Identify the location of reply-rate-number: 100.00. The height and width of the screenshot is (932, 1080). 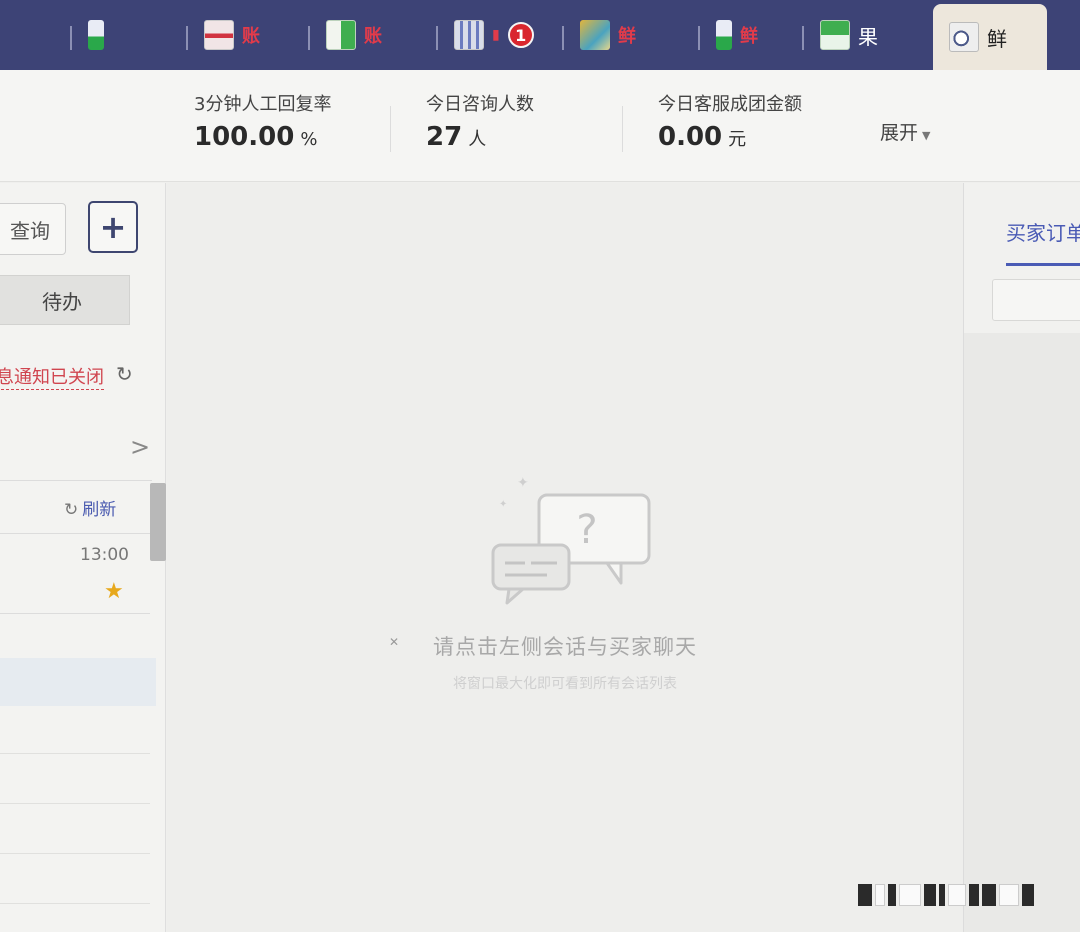
(244, 137).